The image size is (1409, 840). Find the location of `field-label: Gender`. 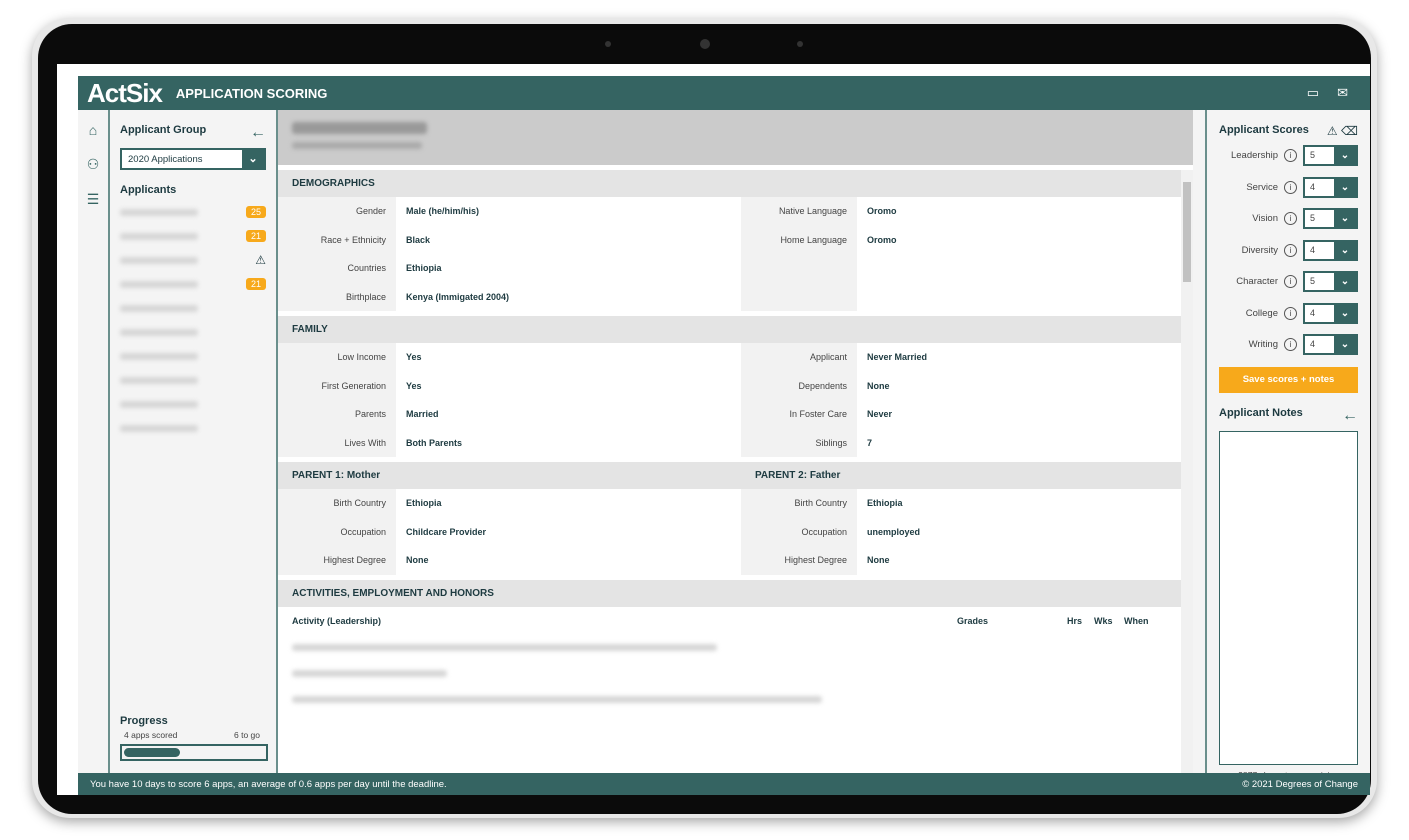

field-label: Gender is located at coordinates (337, 211).